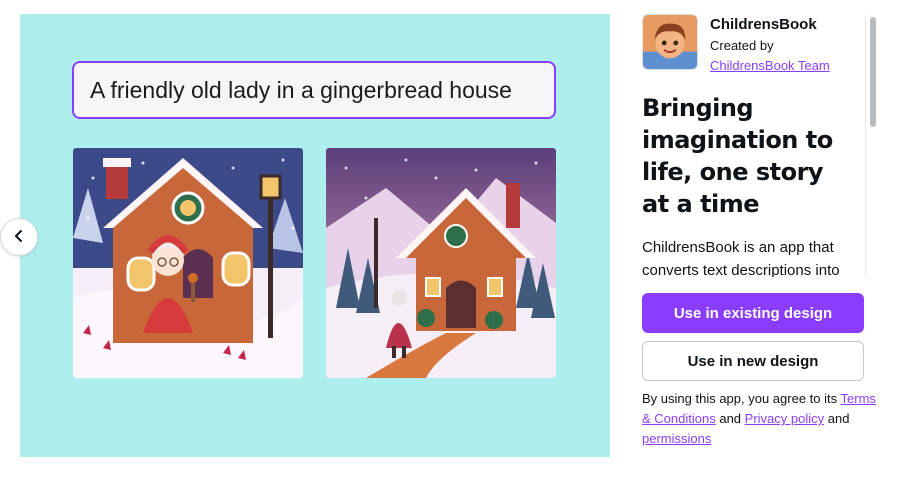 This screenshot has width=899, height=477. What do you see at coordinates (872, 145) in the screenshot?
I see `scrollbar` at bounding box center [872, 145].